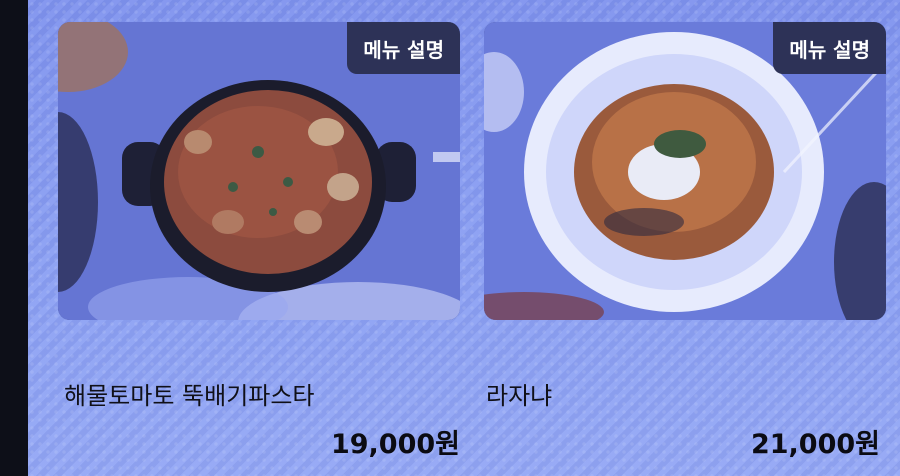  What do you see at coordinates (189, 396) in the screenshot?
I see `menu-item-name: 해물토마토 뚝배기파스타` at bounding box center [189, 396].